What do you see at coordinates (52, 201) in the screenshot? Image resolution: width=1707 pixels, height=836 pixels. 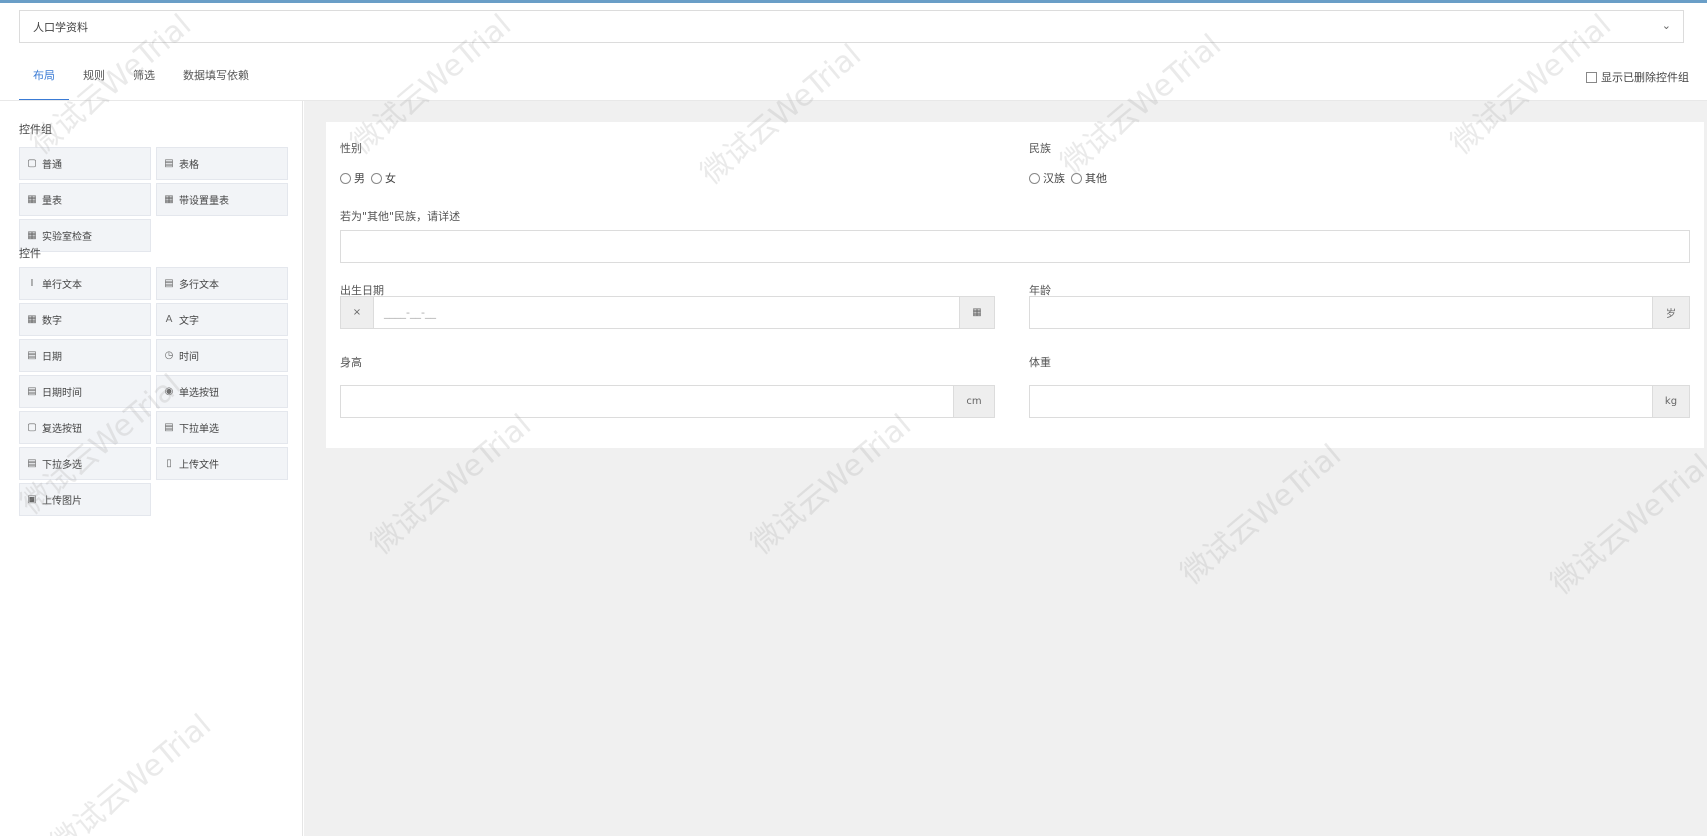 I see `palette-item-label: 量表` at bounding box center [52, 201].